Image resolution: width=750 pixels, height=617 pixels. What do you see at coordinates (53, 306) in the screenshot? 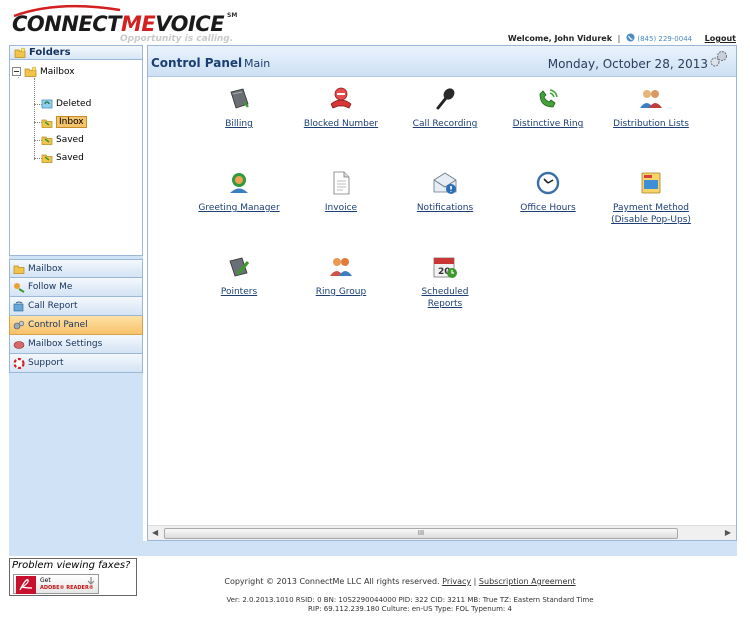
I see `nav-label: Call Report` at bounding box center [53, 306].